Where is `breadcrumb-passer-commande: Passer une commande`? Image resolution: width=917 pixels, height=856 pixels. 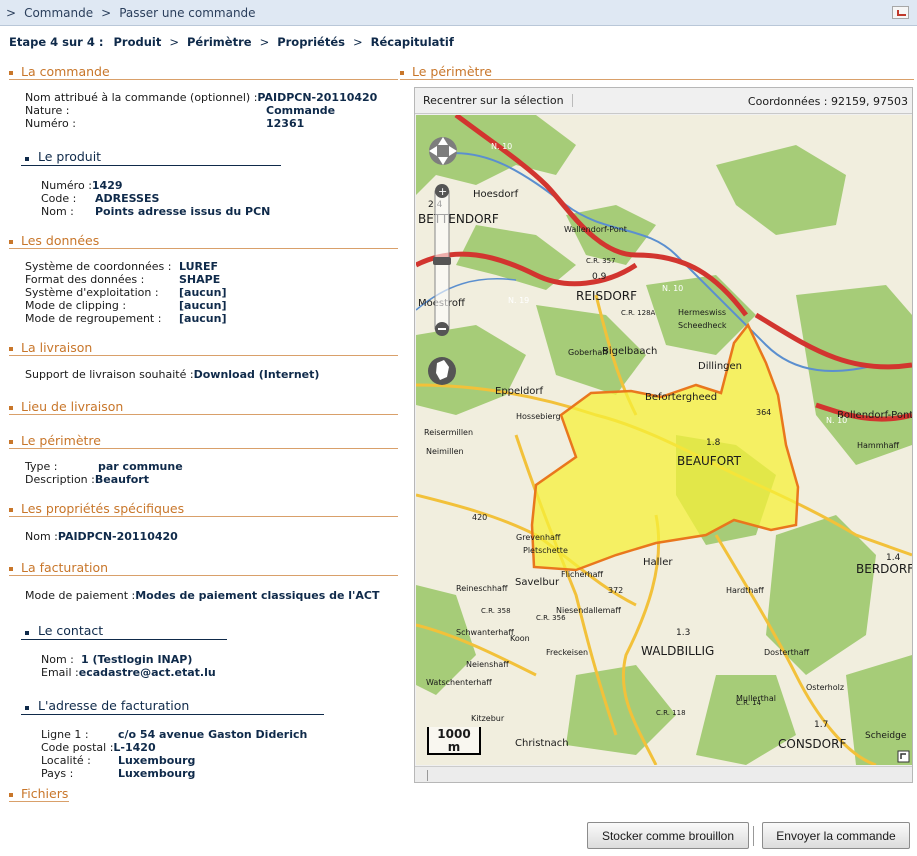 breadcrumb-passer-commande: Passer une commande is located at coordinates (187, 12).